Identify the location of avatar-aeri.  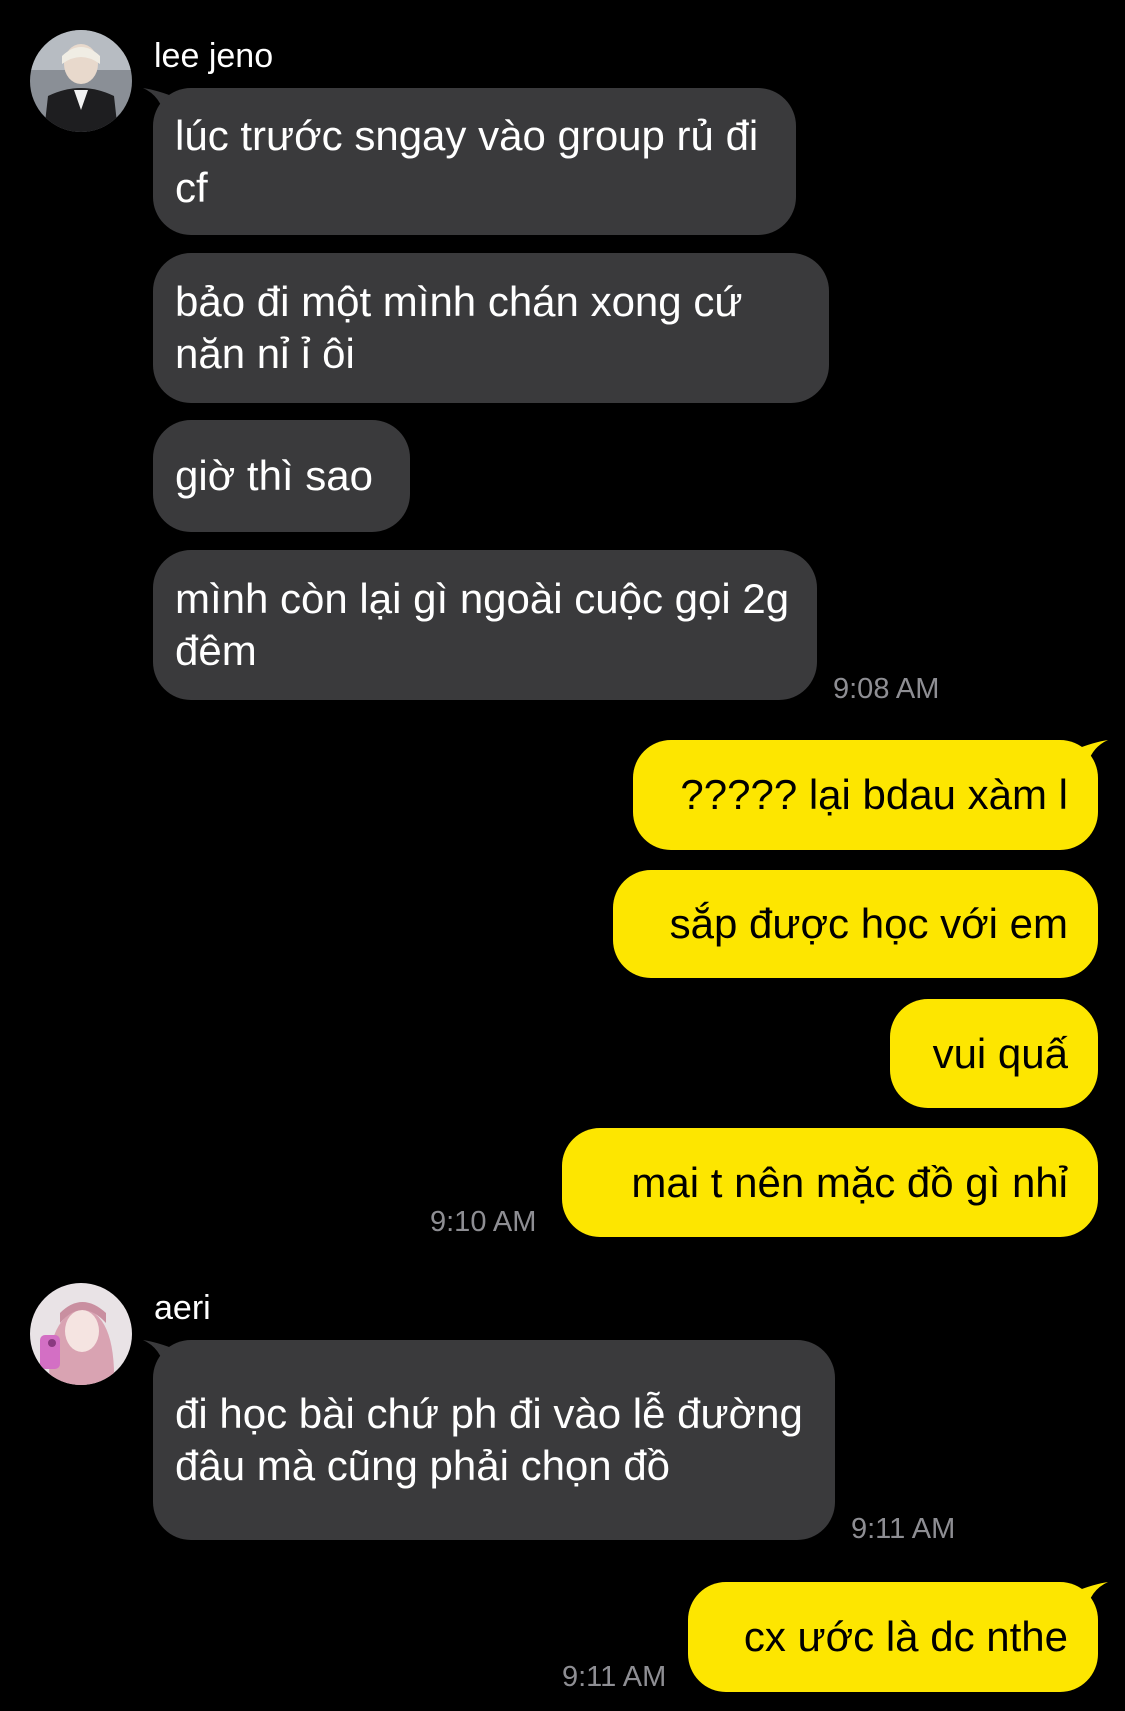
(81, 1334).